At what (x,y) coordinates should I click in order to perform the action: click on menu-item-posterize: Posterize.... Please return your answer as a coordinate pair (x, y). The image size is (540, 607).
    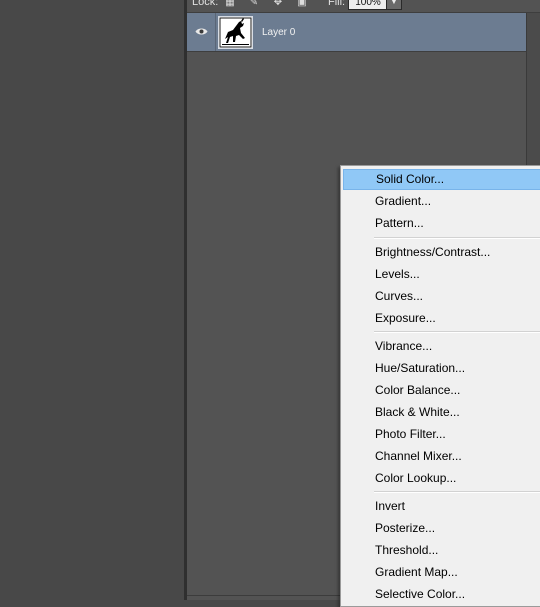
    Looking at the image, I should click on (441, 528).